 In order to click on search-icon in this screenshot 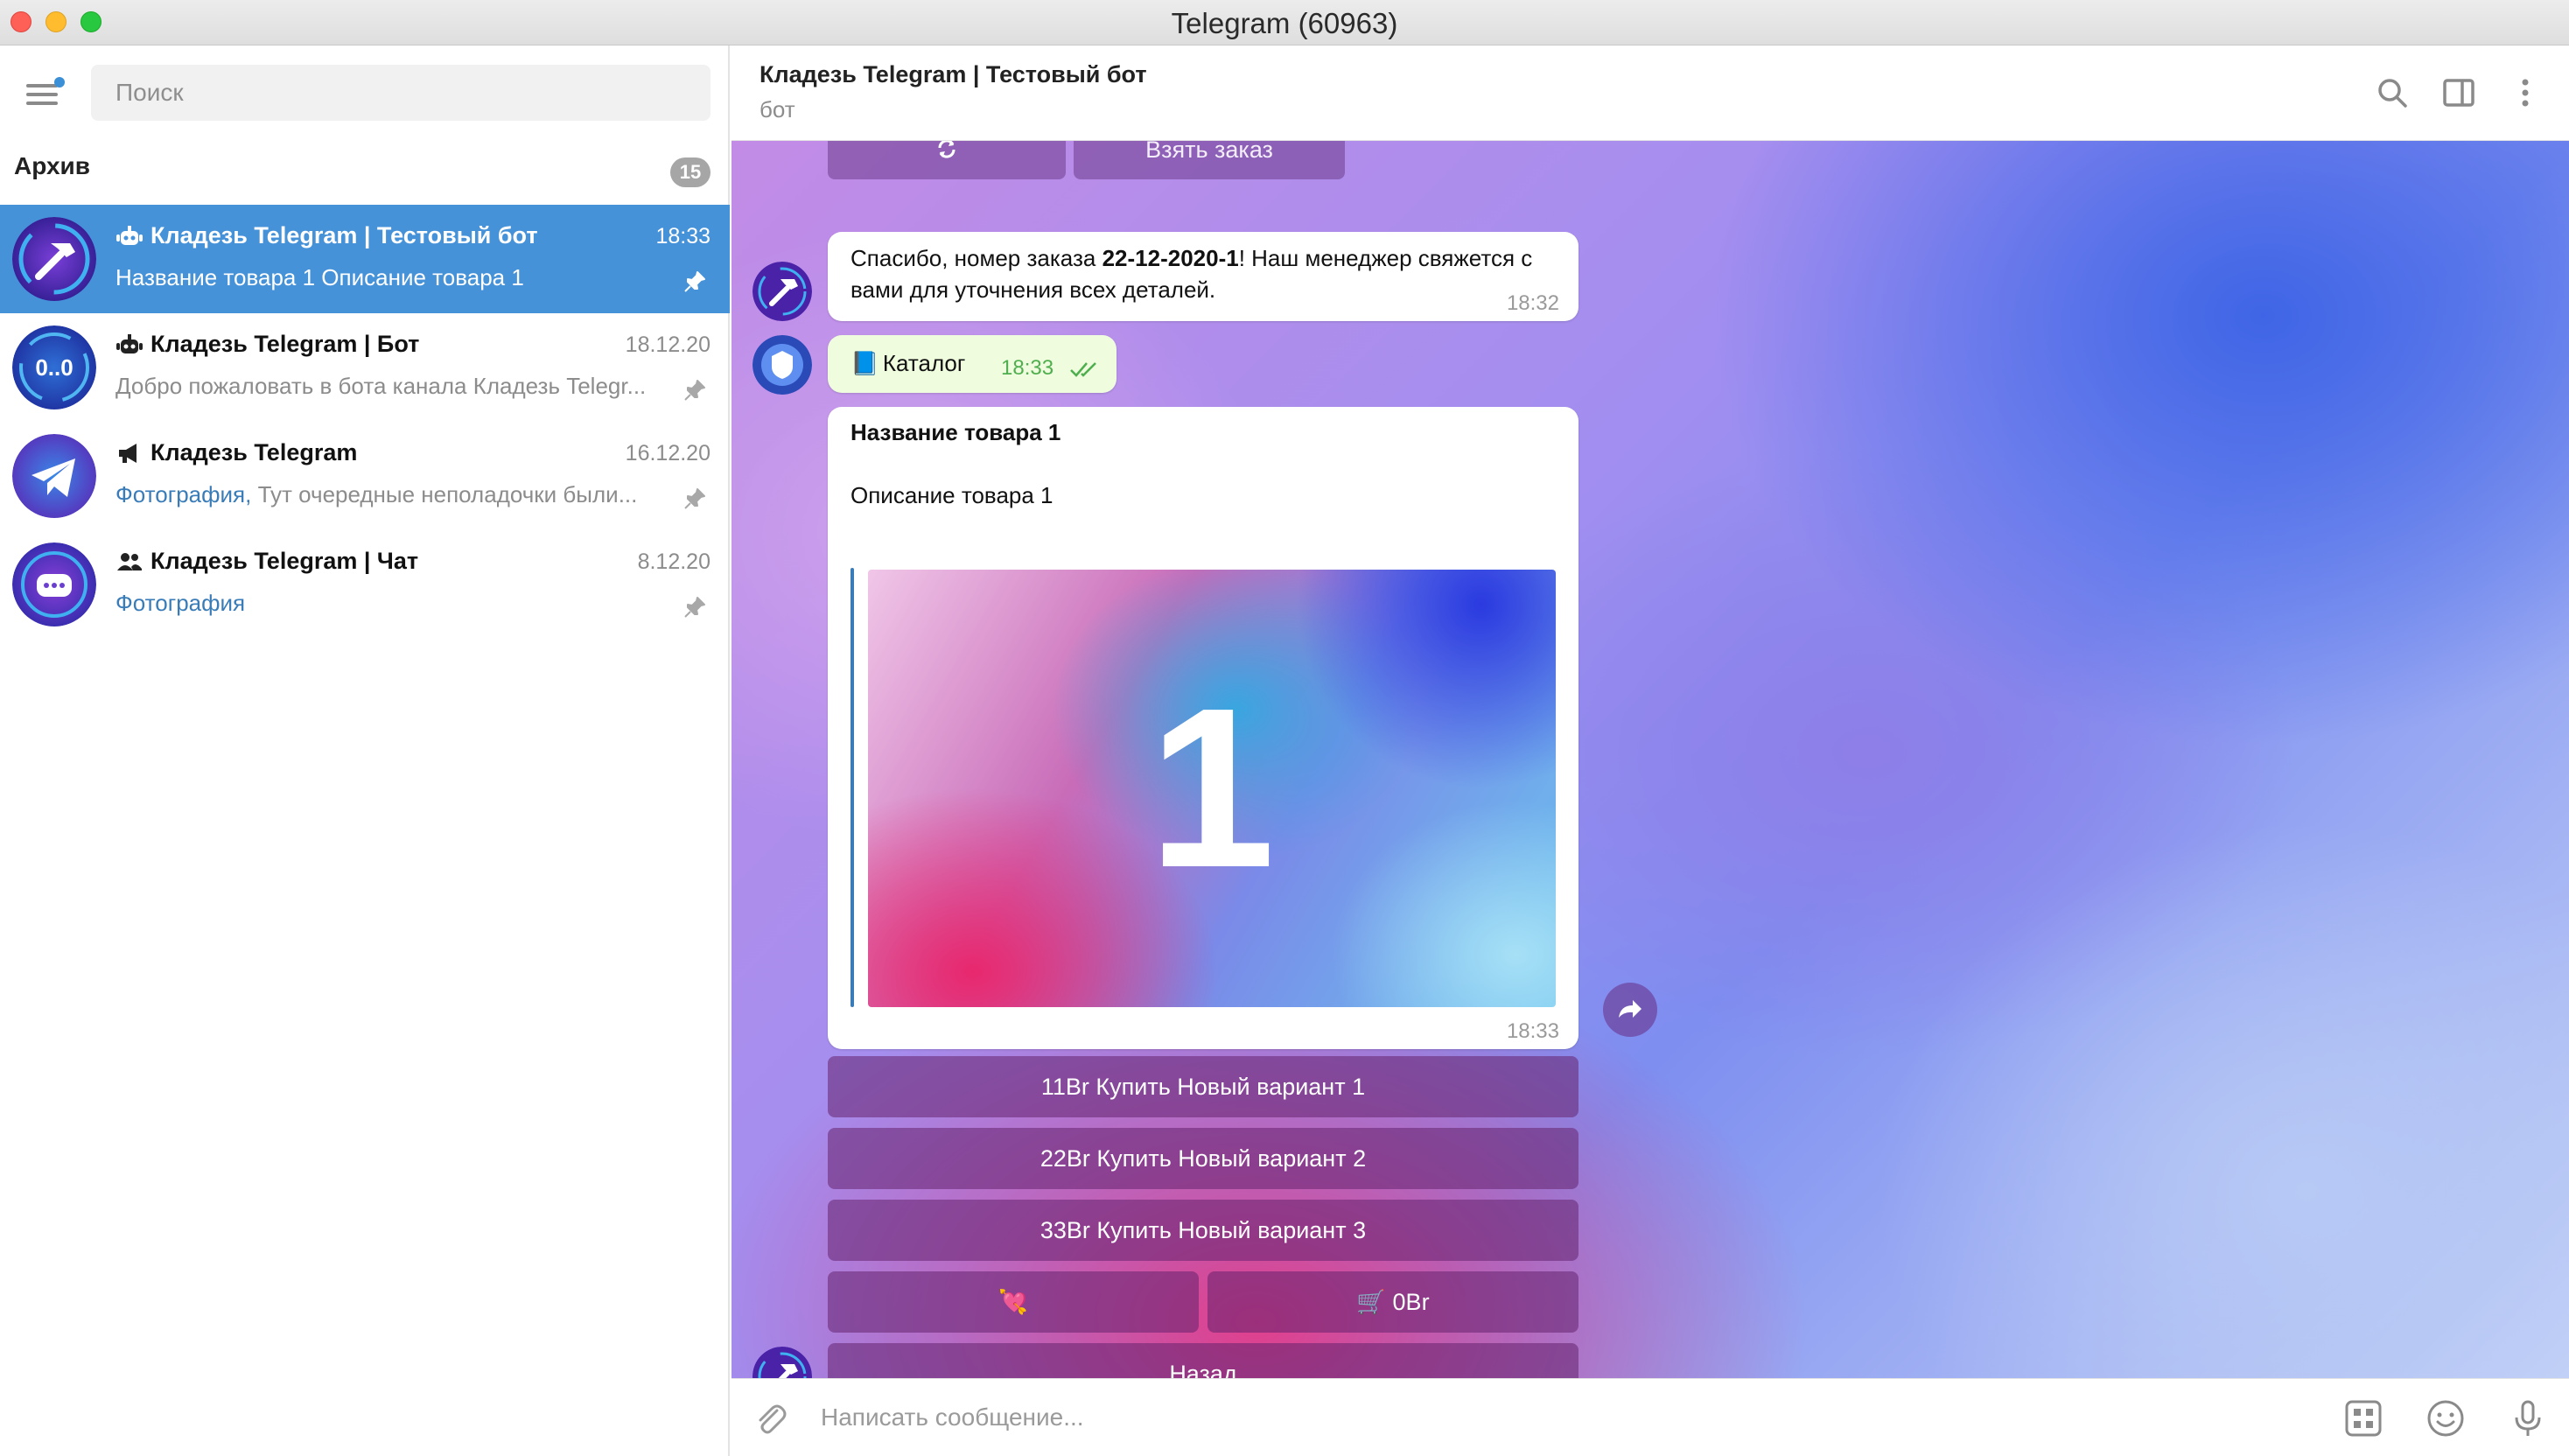, I will do `click(2392, 92)`.